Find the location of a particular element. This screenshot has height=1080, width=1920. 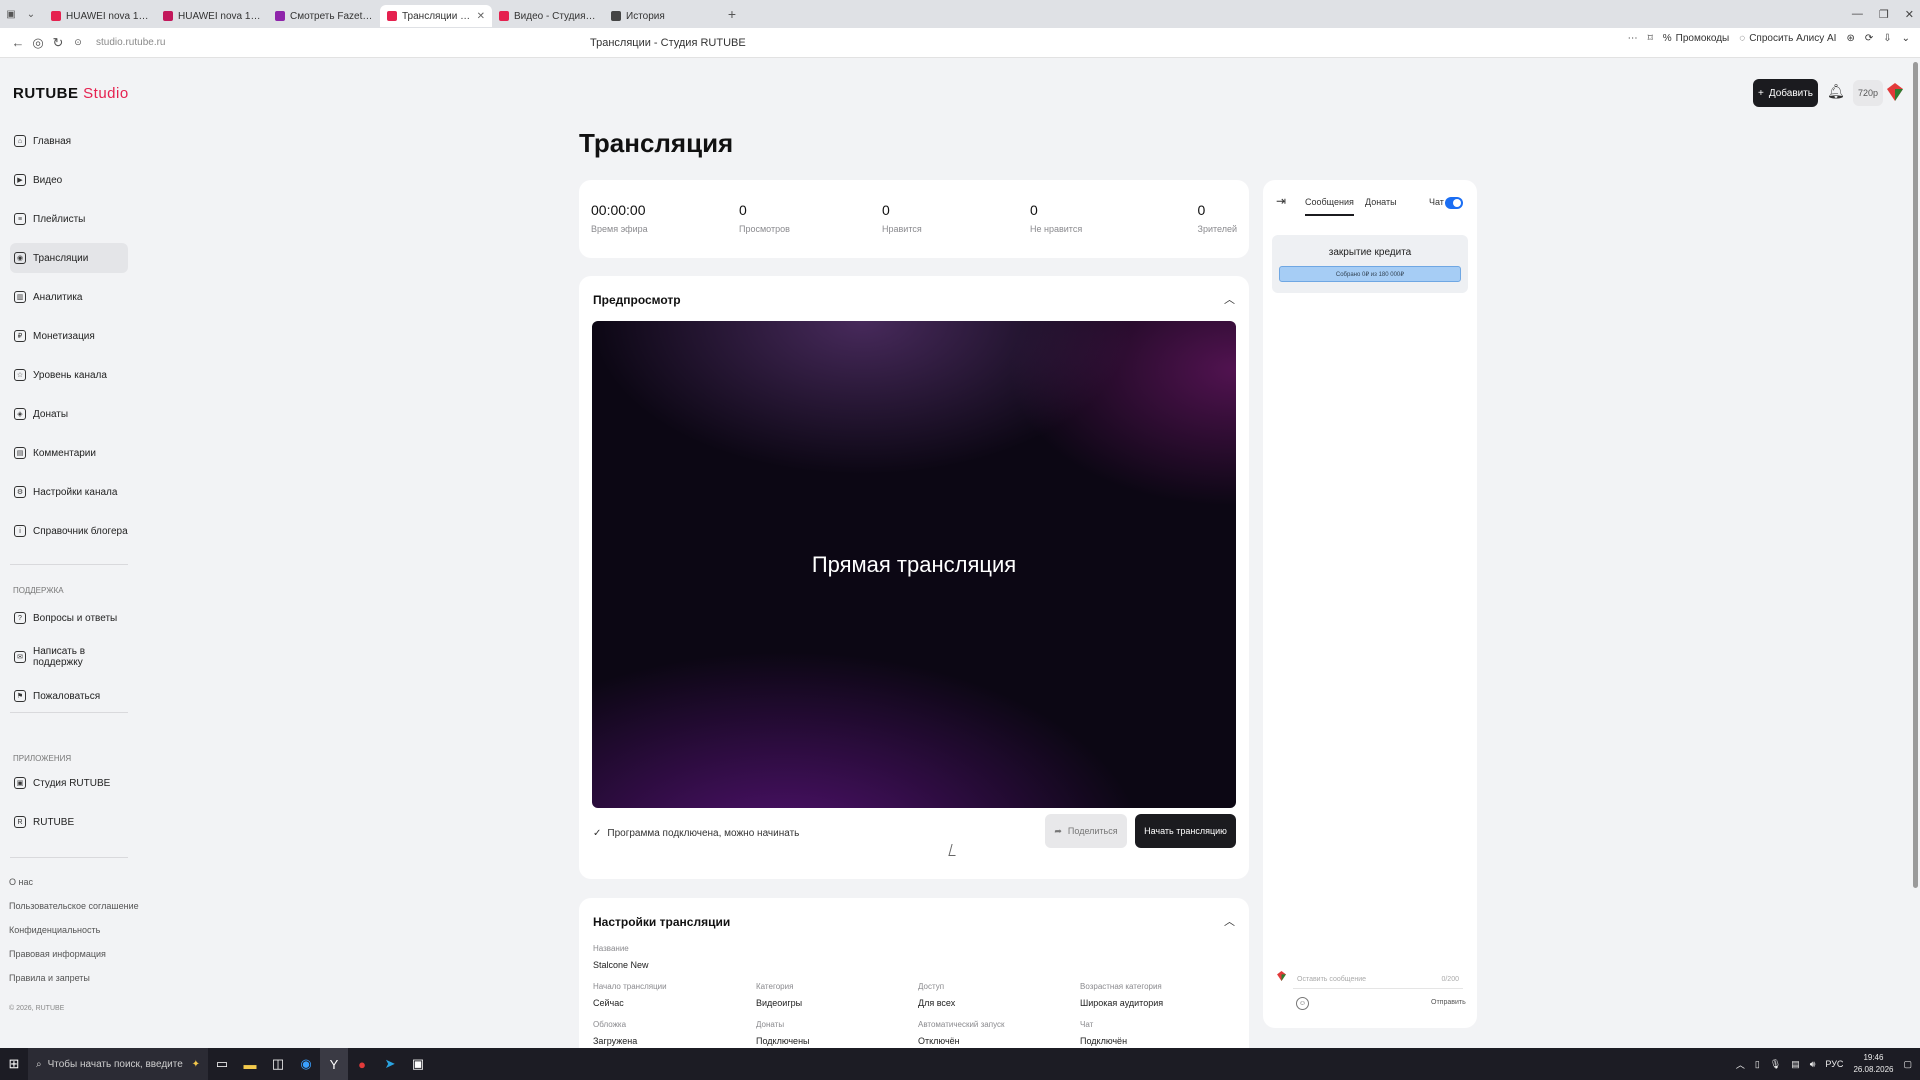

back-icon: ← is located at coordinates (18, 42).